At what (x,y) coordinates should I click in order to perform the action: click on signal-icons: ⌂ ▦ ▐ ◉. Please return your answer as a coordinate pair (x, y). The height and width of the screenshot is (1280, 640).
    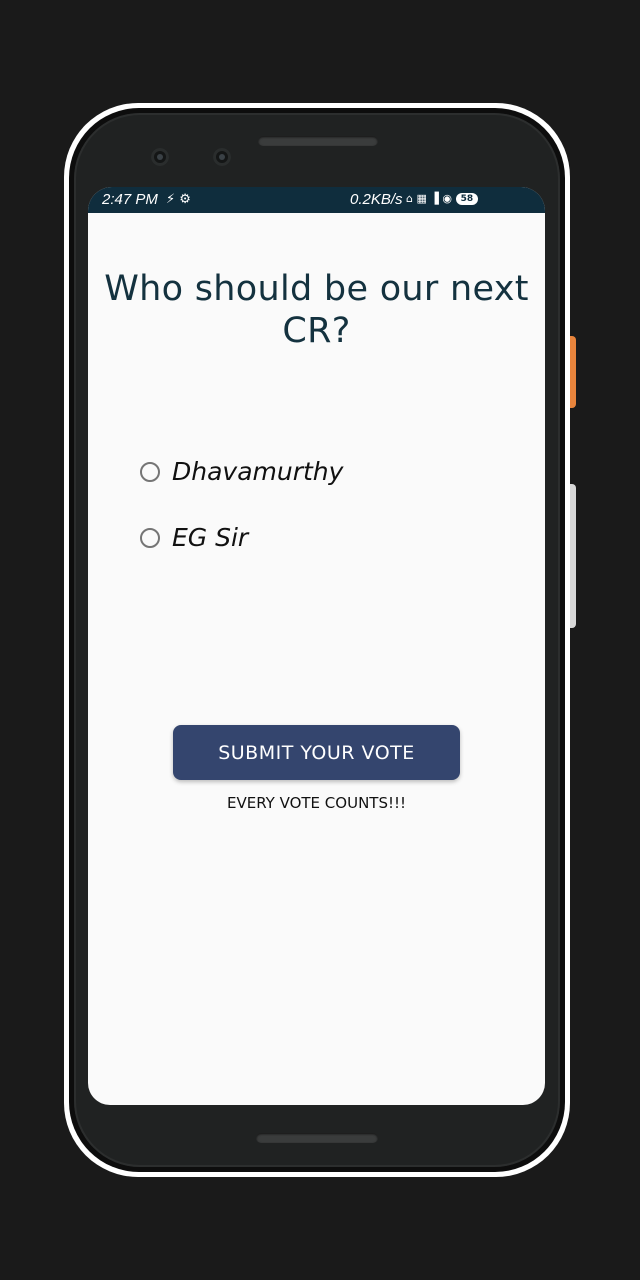
    Looking at the image, I should click on (429, 198).